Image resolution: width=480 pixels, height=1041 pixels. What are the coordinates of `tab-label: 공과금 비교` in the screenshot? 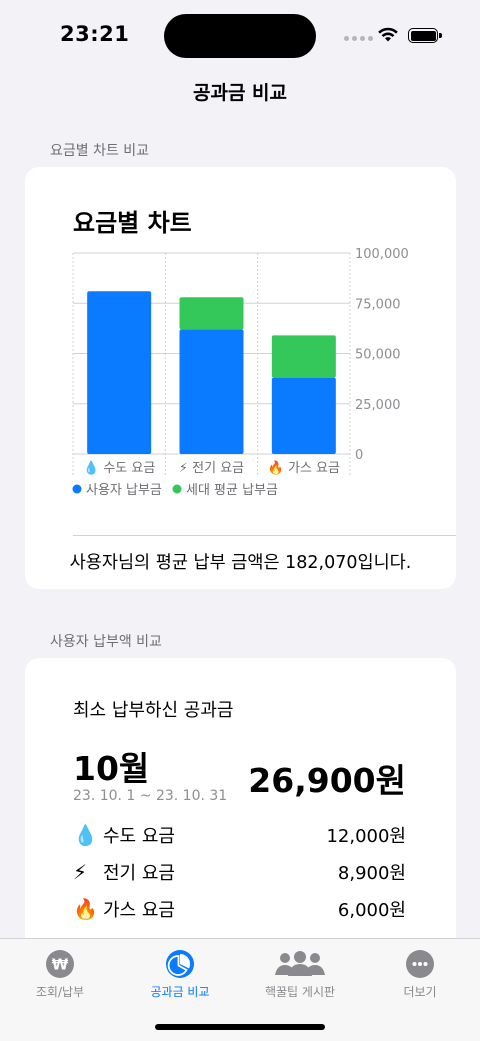 It's located at (180, 992).